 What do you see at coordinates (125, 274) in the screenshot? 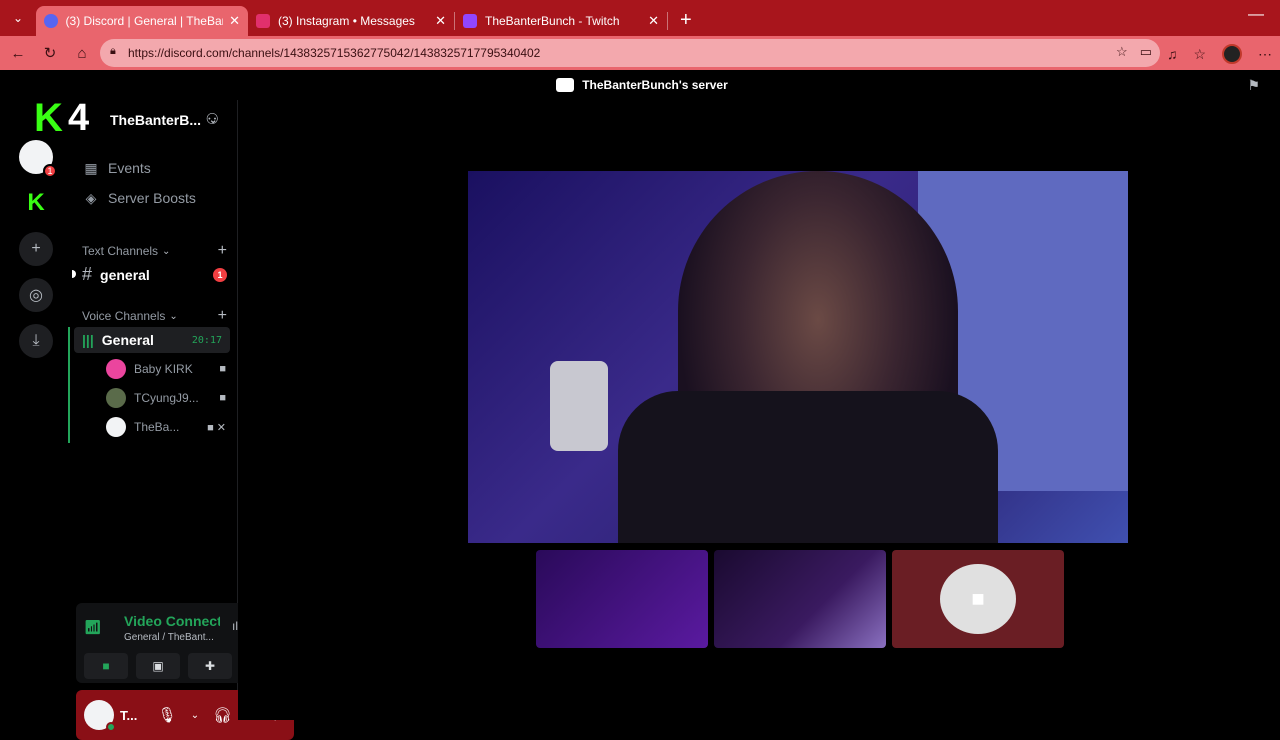
I see `channel-name: general` at bounding box center [125, 274].